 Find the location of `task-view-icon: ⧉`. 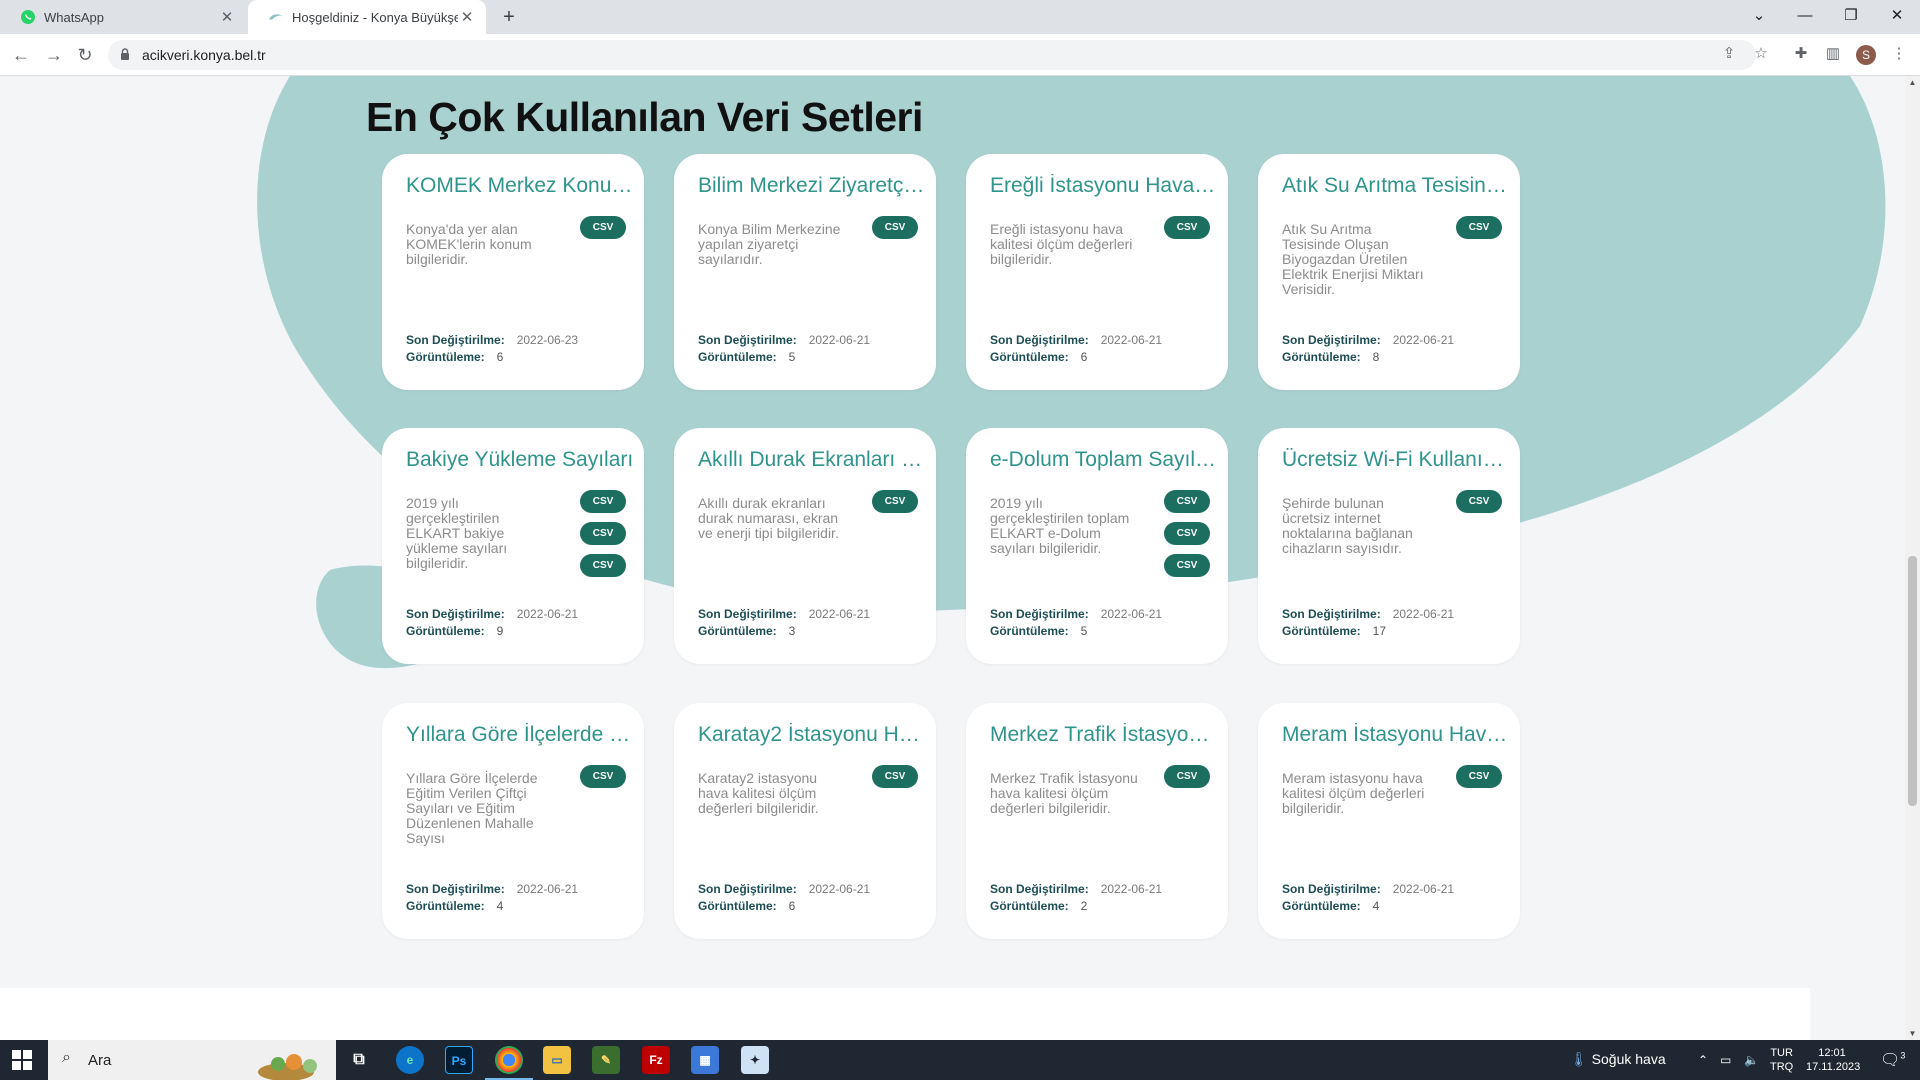

task-view-icon: ⧉ is located at coordinates (359, 1060).